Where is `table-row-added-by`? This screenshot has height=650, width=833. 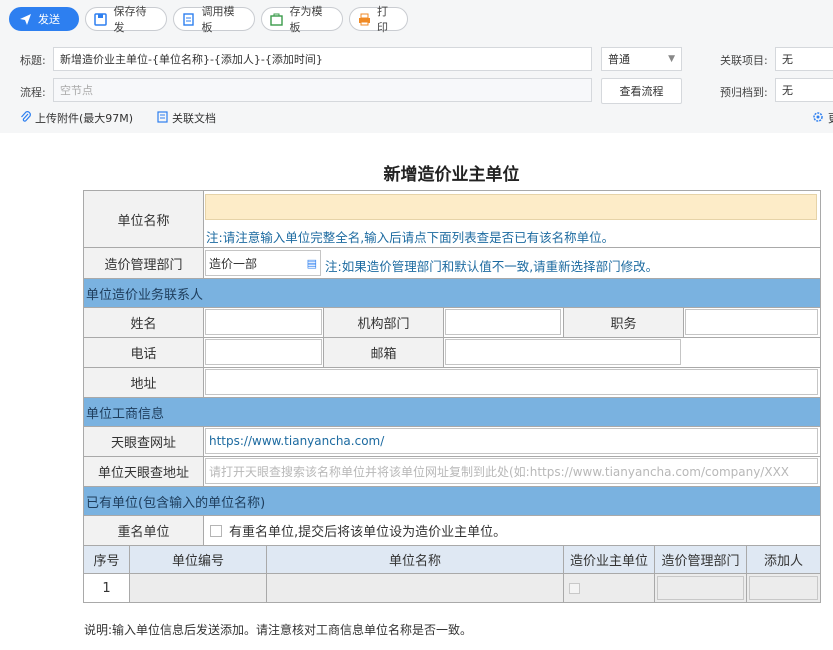 table-row-added-by is located at coordinates (783, 588).